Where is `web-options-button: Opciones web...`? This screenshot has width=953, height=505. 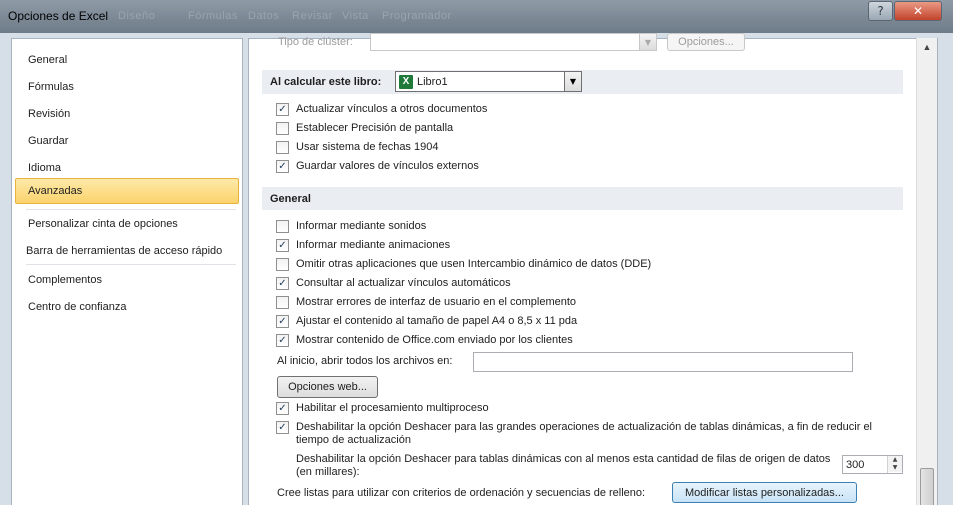
web-options-button: Opciones web... is located at coordinates (327, 387).